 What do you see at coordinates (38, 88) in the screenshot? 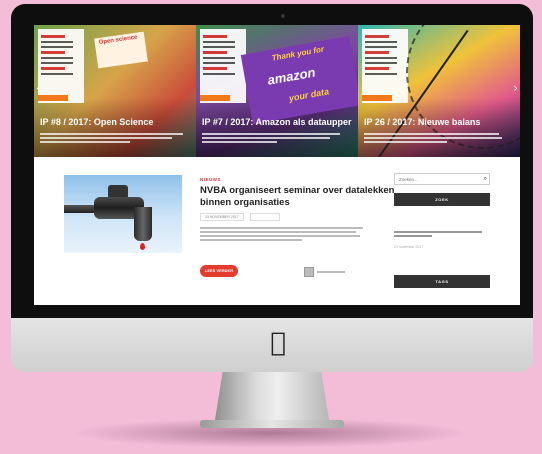
I see `chevron-left-icon: ‹` at bounding box center [38, 88].